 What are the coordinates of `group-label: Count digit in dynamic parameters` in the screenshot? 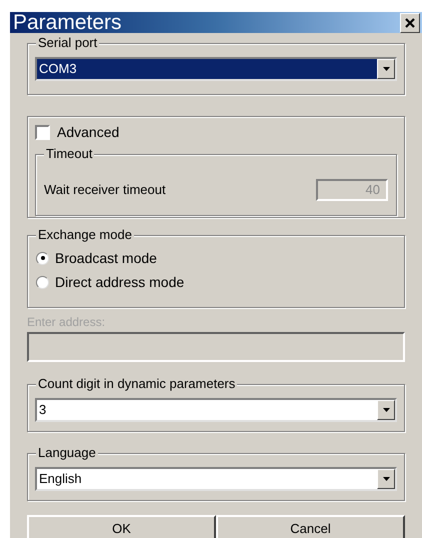 It's located at (137, 384).